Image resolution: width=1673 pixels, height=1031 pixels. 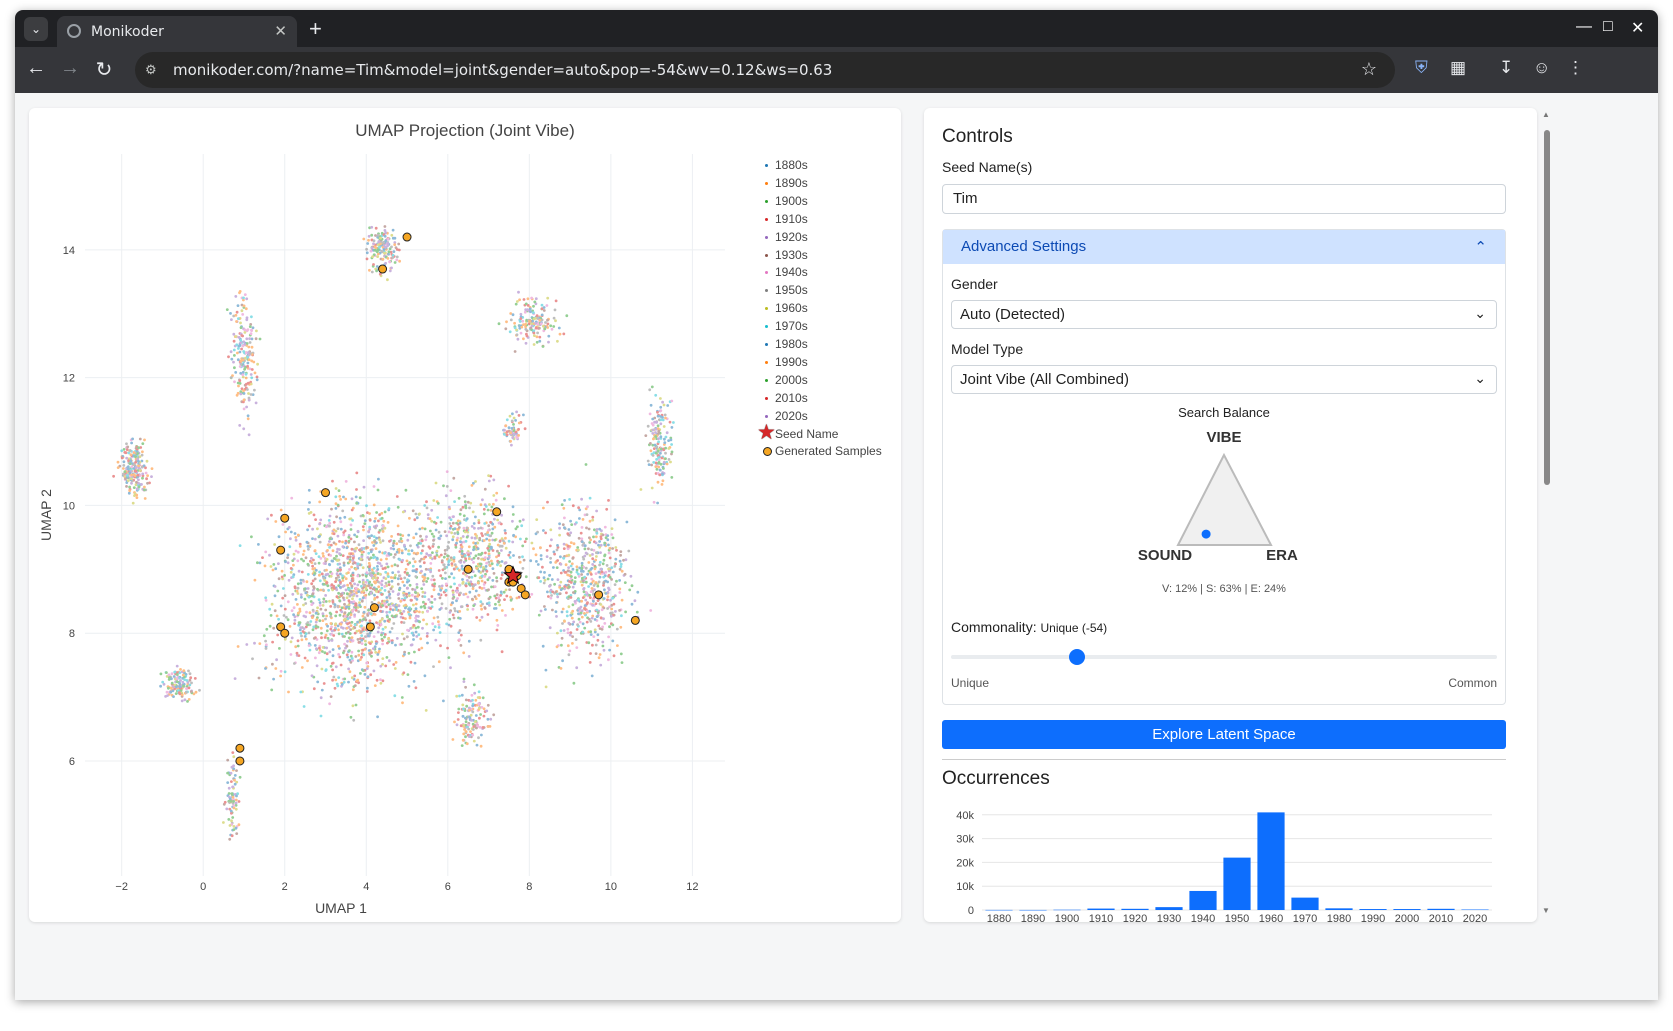 What do you see at coordinates (786, 255) in the screenshot?
I see `legend-item: 1930s` at bounding box center [786, 255].